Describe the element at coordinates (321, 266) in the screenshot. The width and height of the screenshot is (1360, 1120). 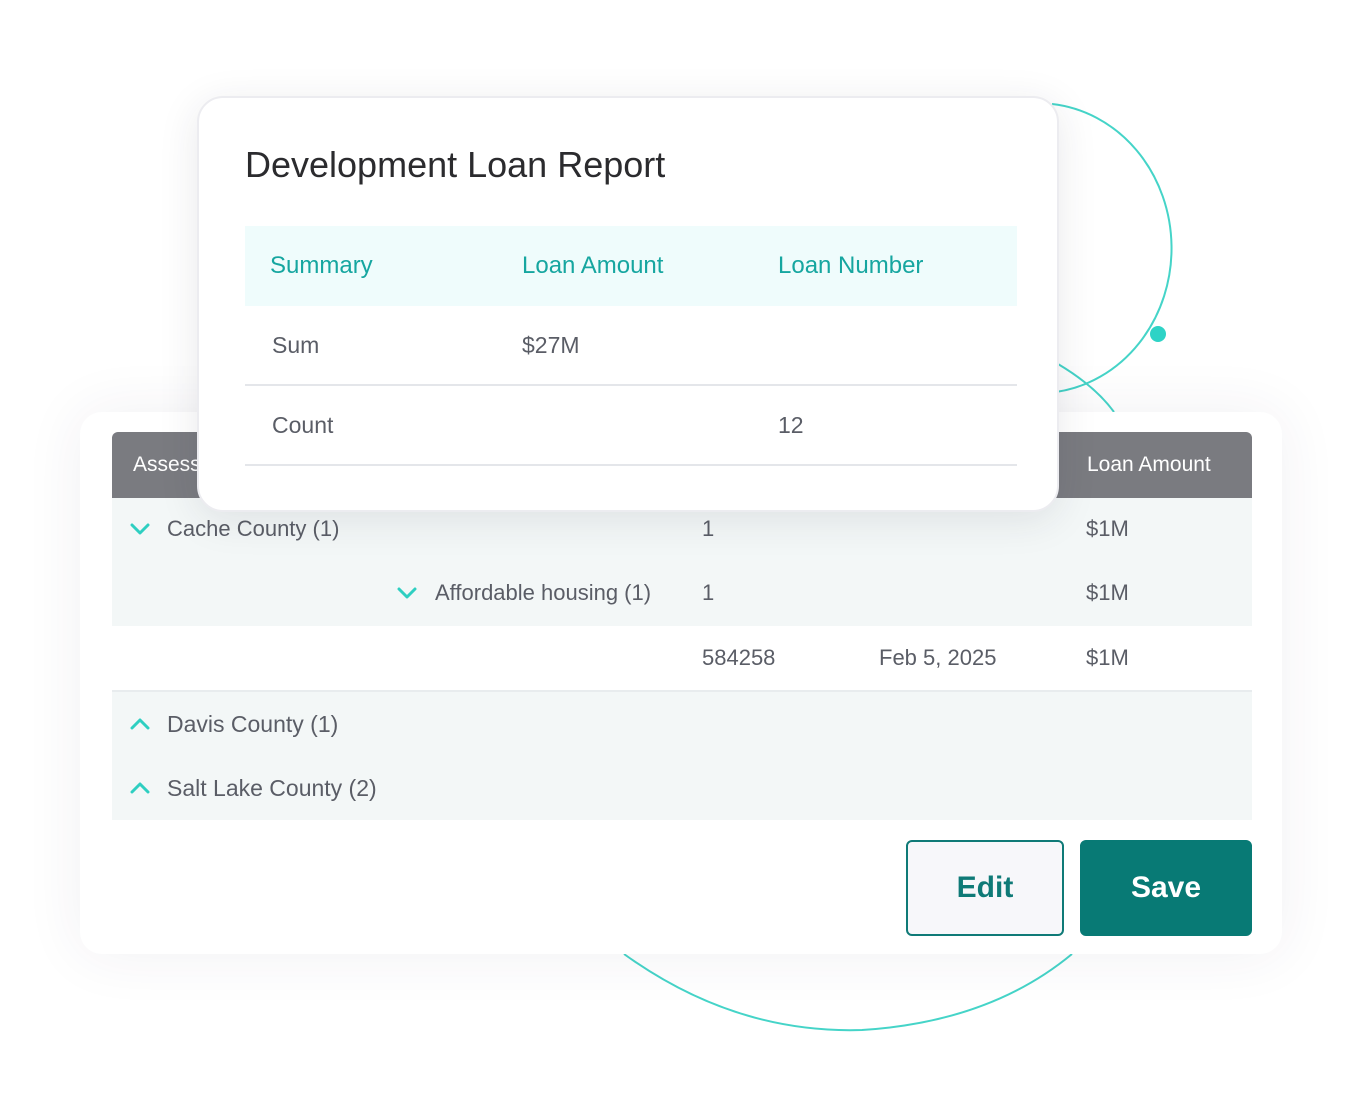
I see `summary-header-summary: Summary` at that location.